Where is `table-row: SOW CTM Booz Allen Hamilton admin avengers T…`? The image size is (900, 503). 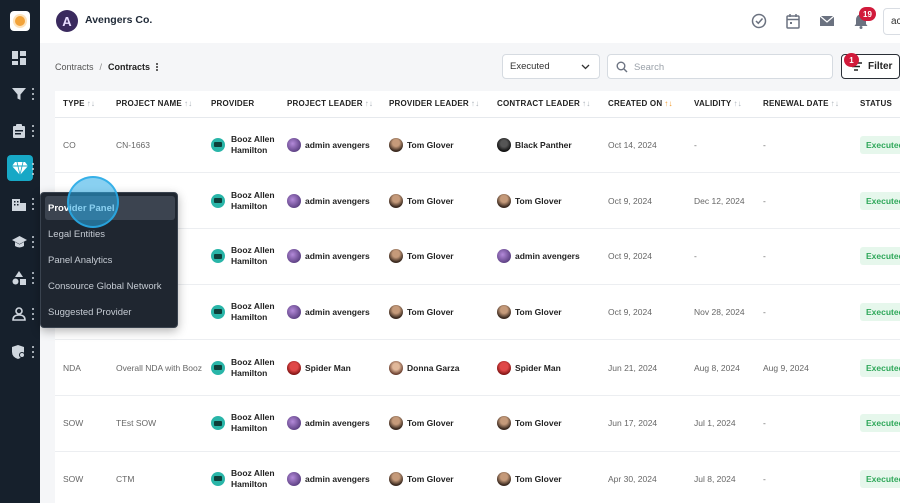
table-row: SOW CTM Booz Allen Hamilton admin avengers T… is located at coordinates (477, 477).